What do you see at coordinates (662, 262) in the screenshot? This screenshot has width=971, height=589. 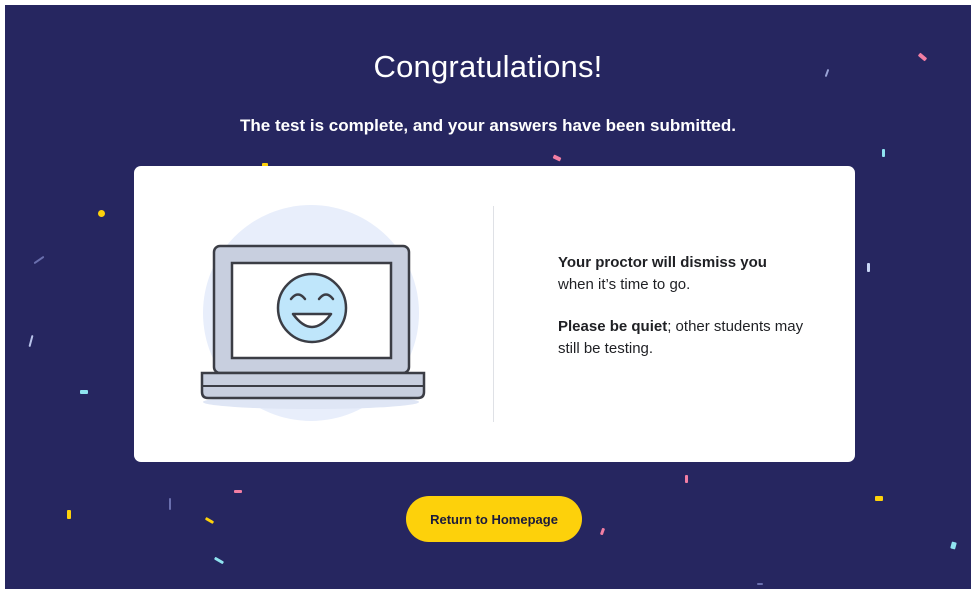 I see `dismissal-message-bold: Your proctor will dismiss you` at bounding box center [662, 262].